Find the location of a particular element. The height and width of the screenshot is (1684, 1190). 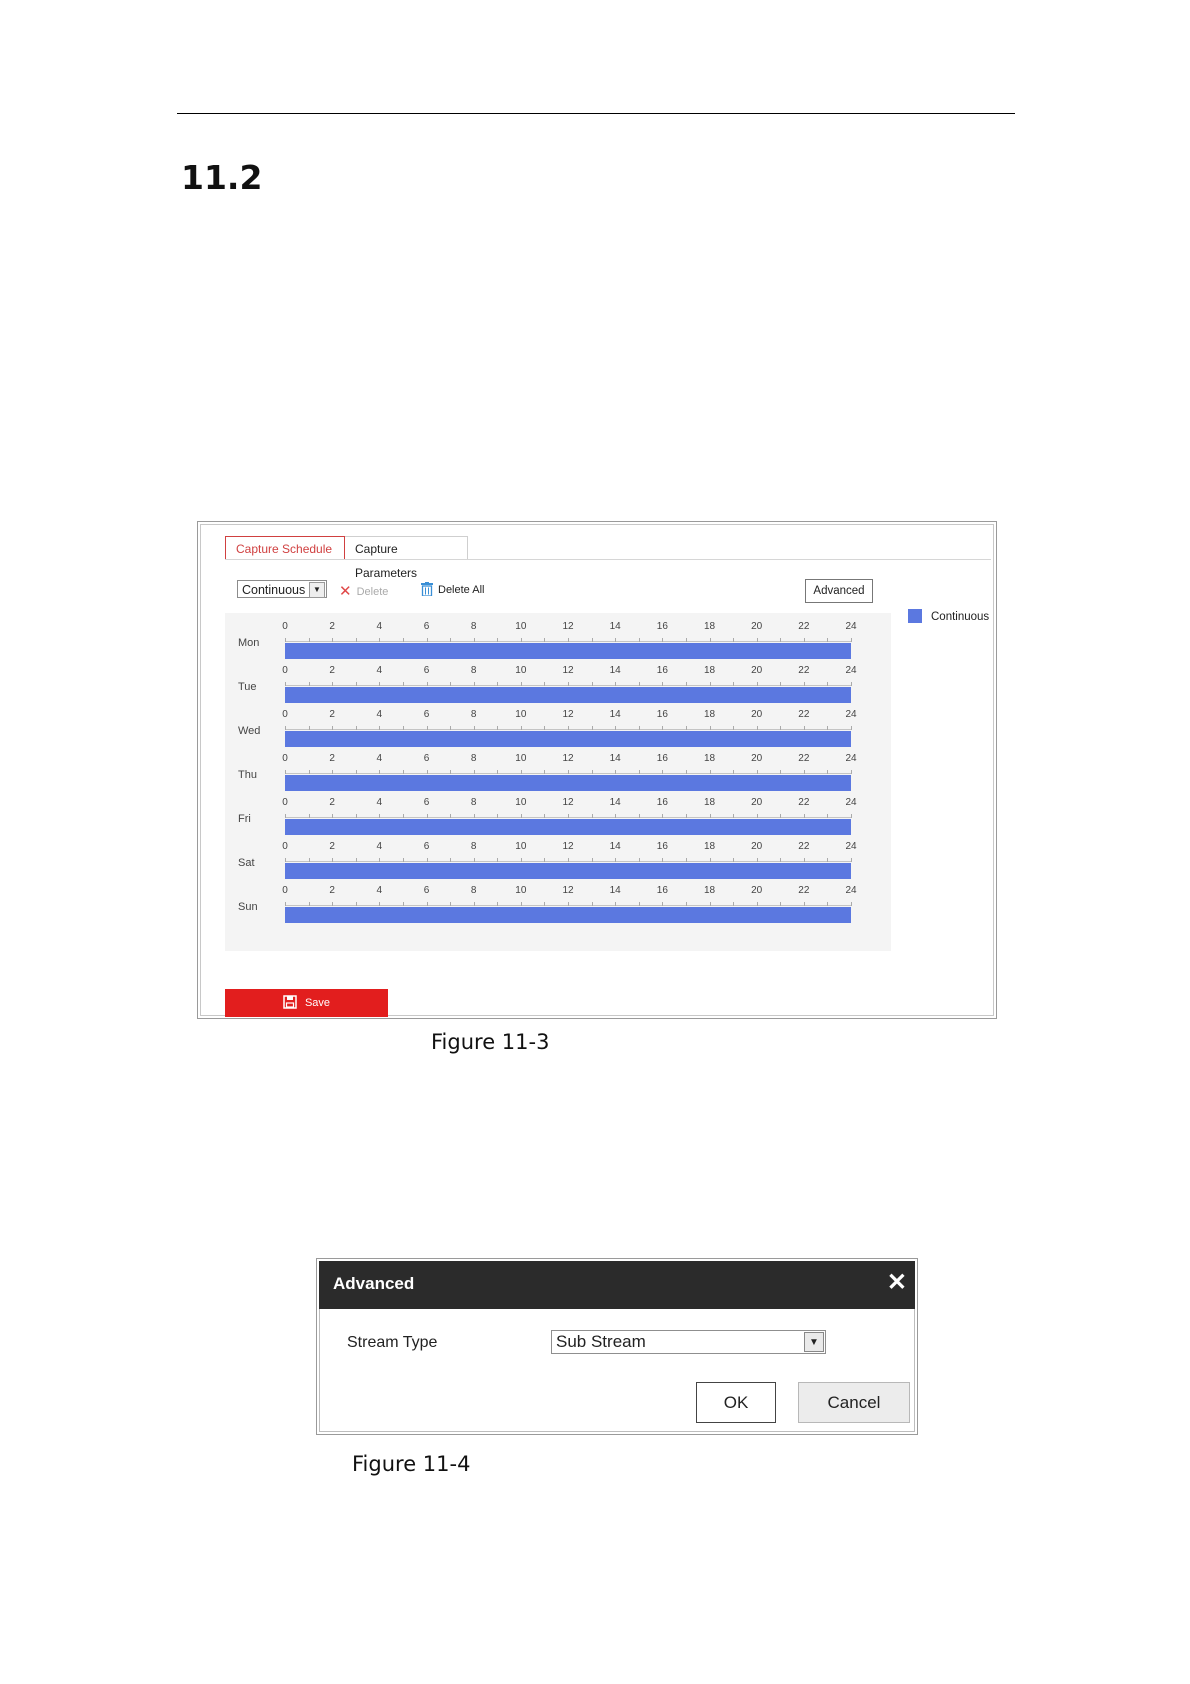

cancel-button: Cancel is located at coordinates (854, 1402).